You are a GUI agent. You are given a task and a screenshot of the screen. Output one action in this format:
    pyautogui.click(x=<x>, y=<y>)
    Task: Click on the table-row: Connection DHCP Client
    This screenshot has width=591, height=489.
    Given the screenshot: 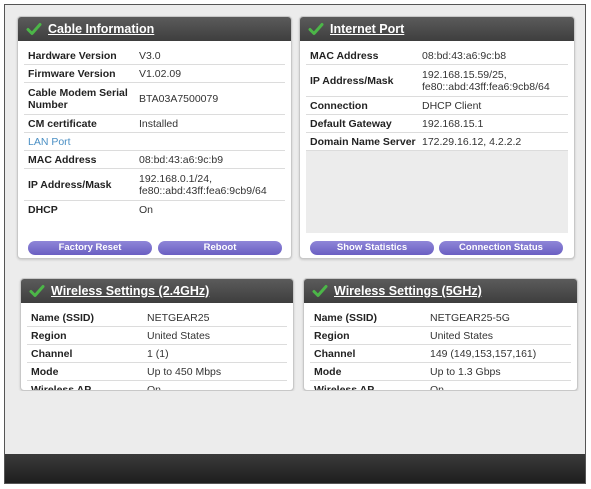 What is the action you would take?
    pyautogui.click(x=437, y=106)
    